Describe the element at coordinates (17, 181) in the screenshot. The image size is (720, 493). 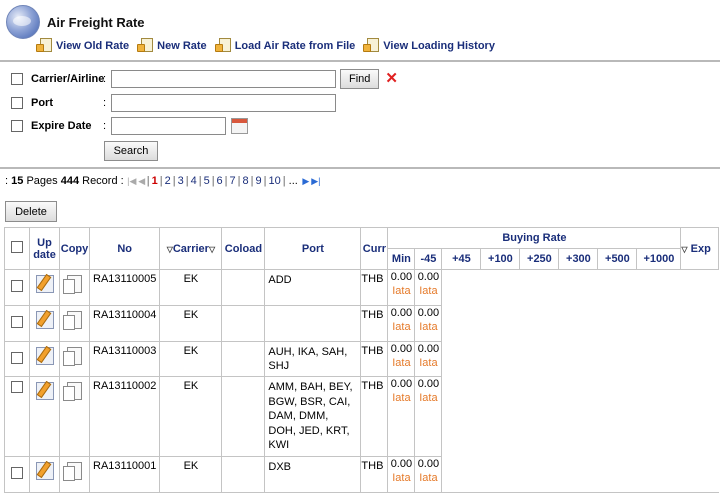
I see `page-count: 15` at that location.